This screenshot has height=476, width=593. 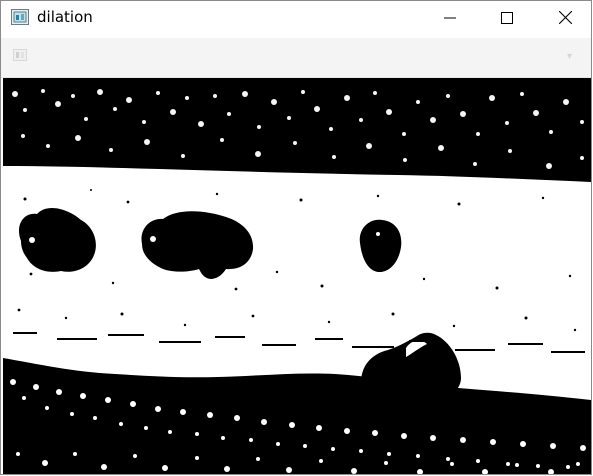 I want to click on close-button, so click(x=565, y=17).